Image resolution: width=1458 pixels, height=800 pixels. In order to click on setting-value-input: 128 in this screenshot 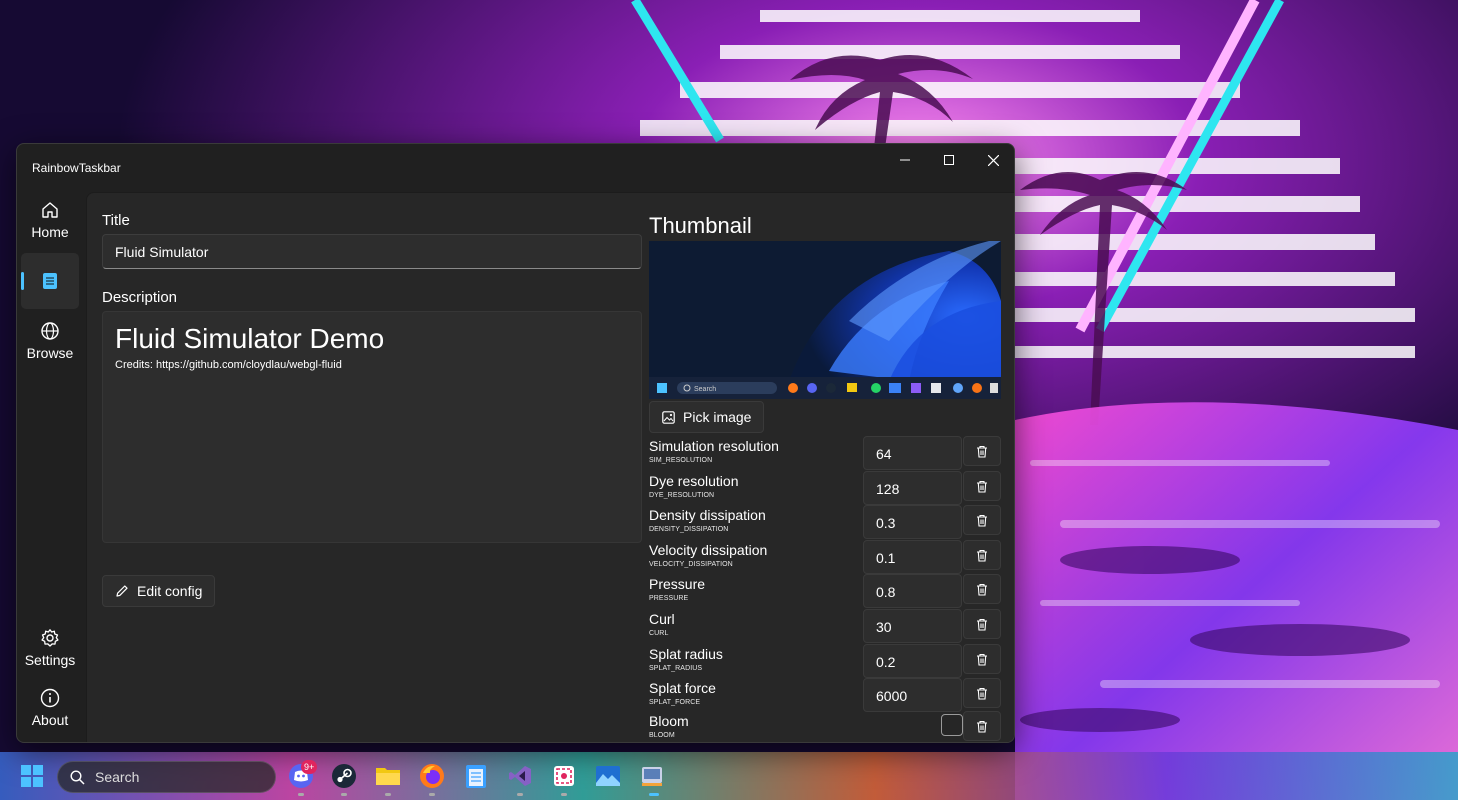, I will do `click(912, 488)`.